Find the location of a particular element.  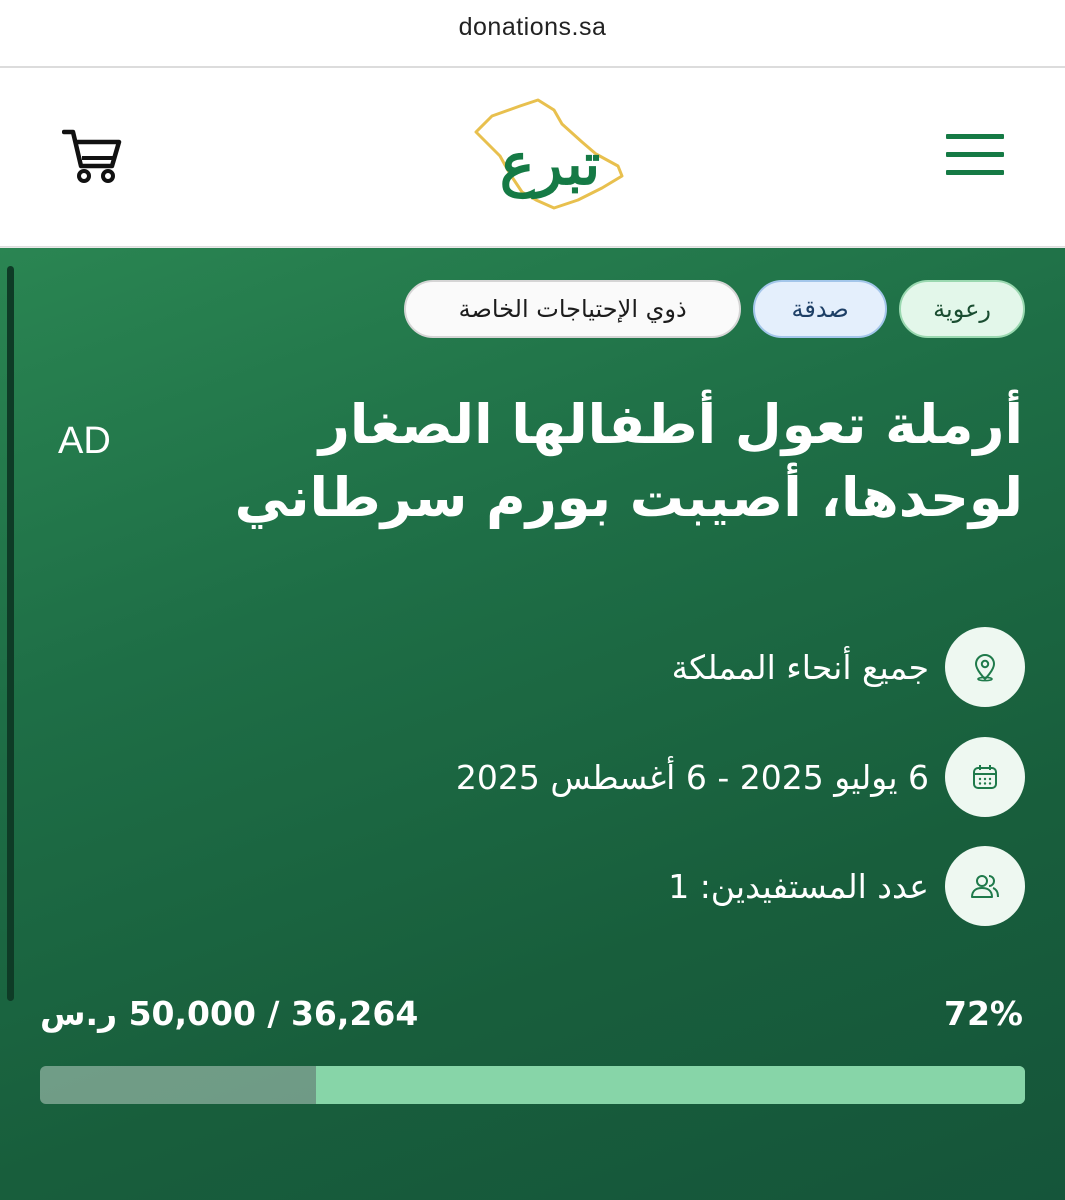

donation-progress-bar is located at coordinates (532, 1085).